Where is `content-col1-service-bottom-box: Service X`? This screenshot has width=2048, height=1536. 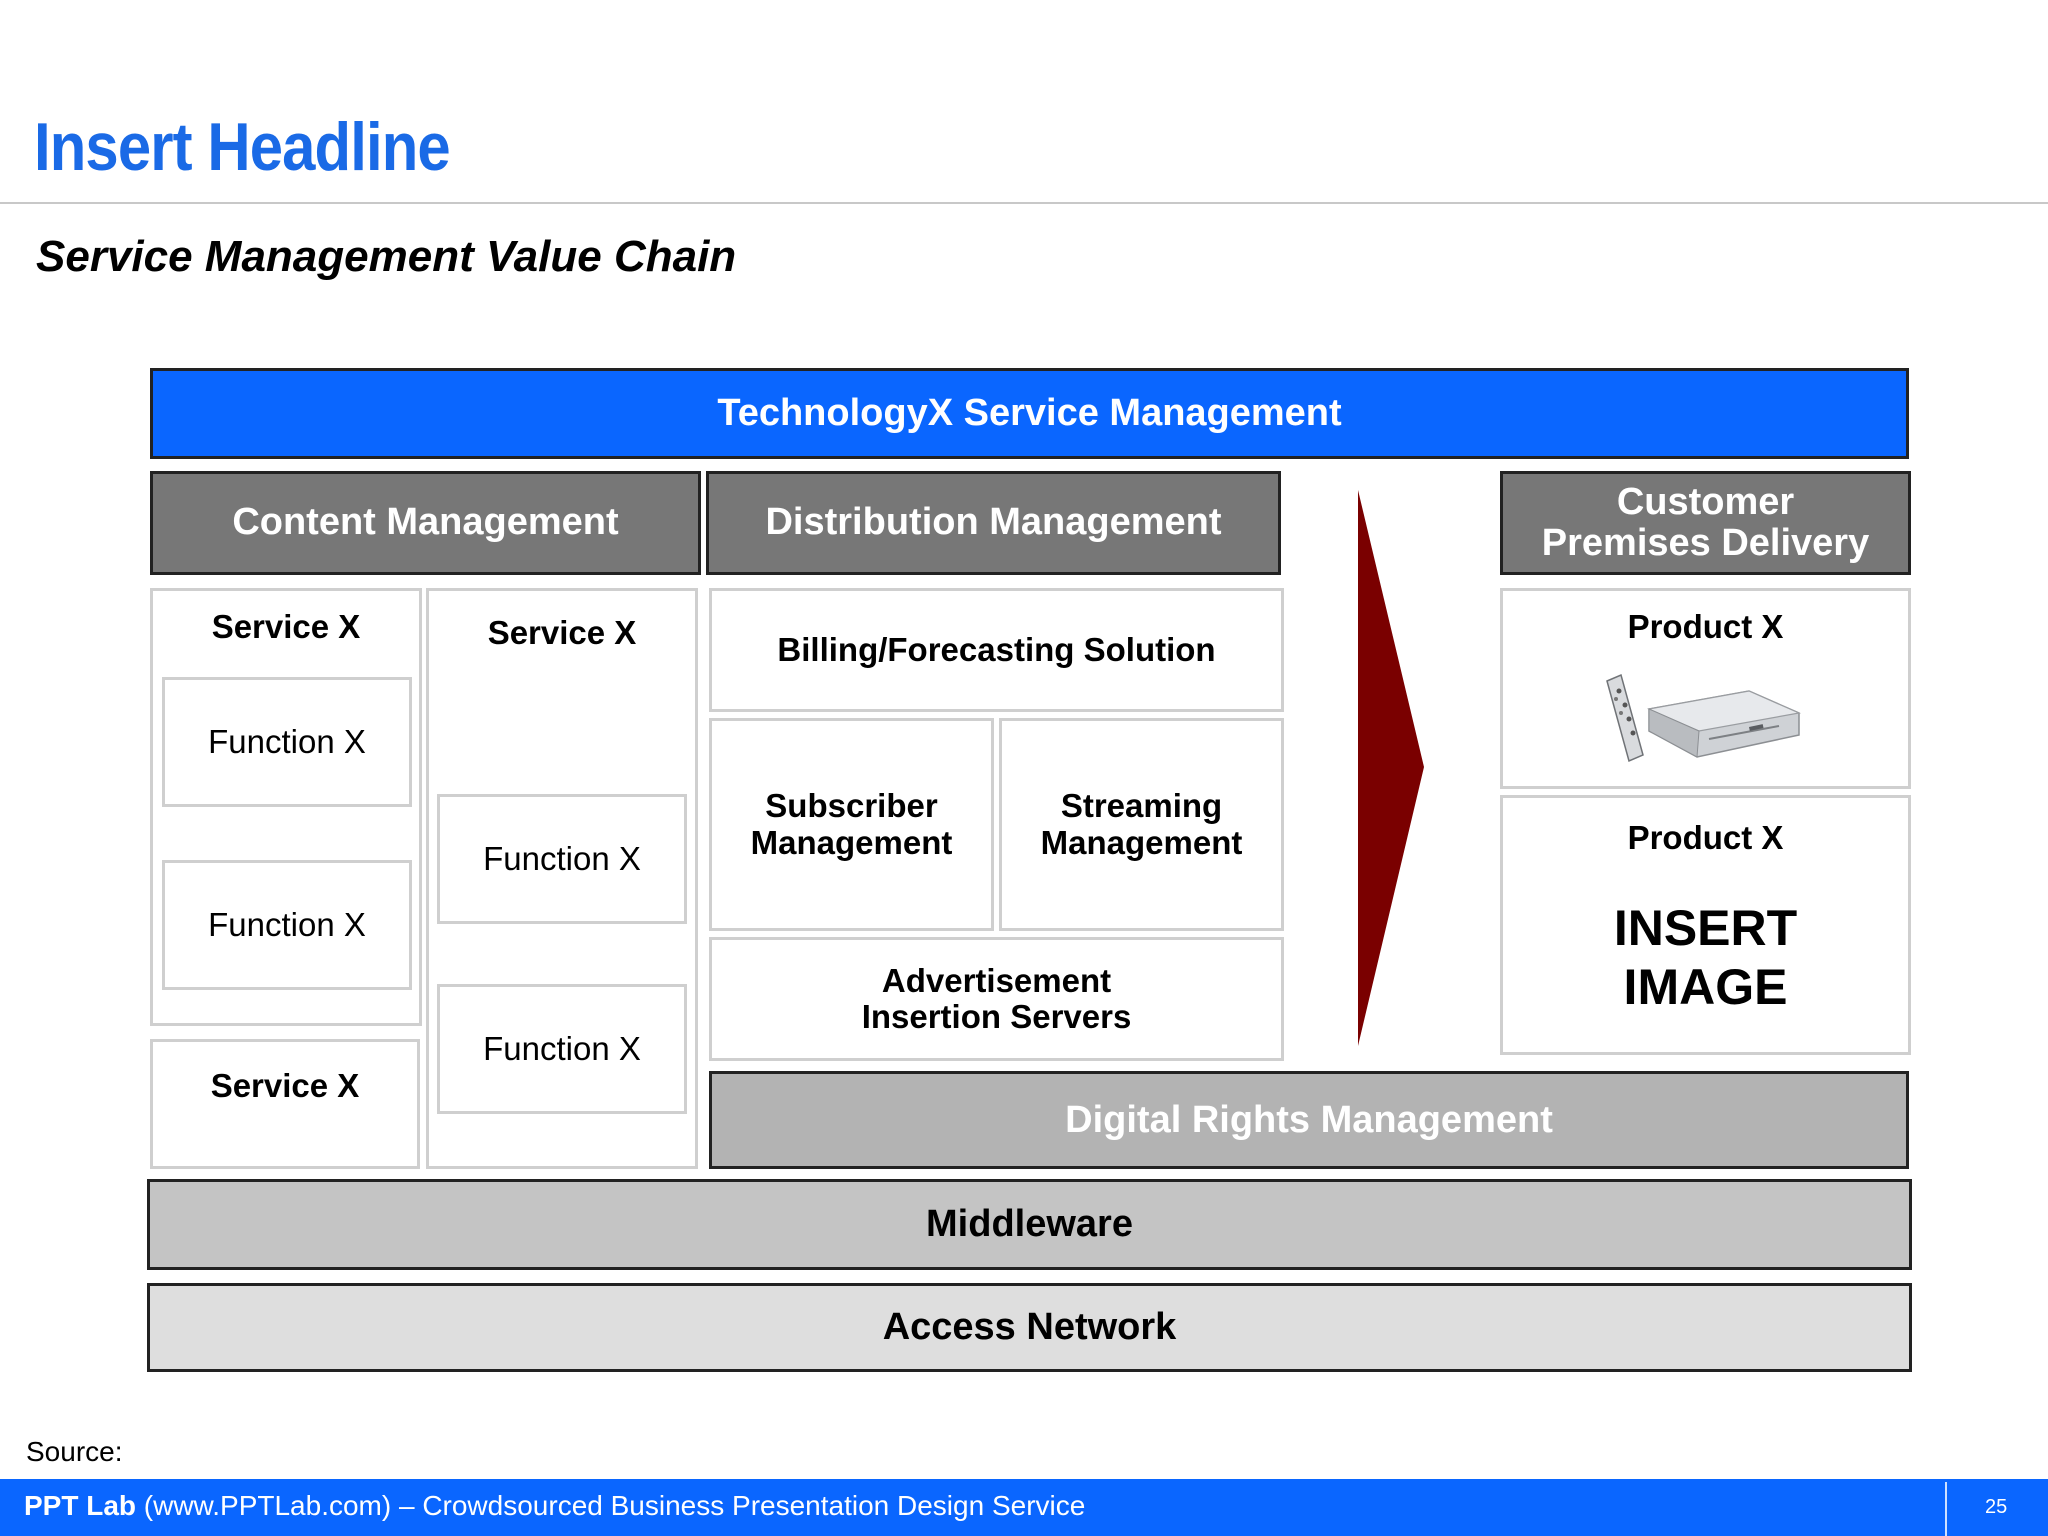 content-col1-service-bottom-box: Service X is located at coordinates (285, 1104).